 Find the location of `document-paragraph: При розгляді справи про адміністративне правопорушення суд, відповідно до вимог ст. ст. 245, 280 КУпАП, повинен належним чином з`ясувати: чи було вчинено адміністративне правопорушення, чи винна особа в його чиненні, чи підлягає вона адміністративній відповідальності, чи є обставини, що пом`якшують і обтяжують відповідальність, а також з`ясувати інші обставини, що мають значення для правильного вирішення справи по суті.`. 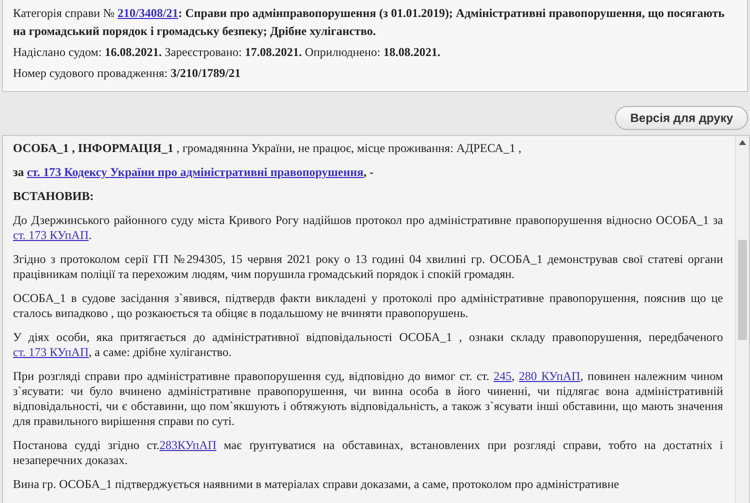

document-paragraph: При розгляді справи про адміністративне правопорушення суд, відповідно до вимог ст. ст. 245, 280 КУпАП, повинен належним чином з`ясувати: чи було вчинено адміністративне правопорушення, чи винна особа в його чиненні, чи підлягає вона адміністративній відповідальності, чи є обставини, що пом`якшують і обтяжують відповідальність, а також з`ясувати інші обставини, що мають значення для правильного вирішення справи по суті. is located at coordinates (368, 399).